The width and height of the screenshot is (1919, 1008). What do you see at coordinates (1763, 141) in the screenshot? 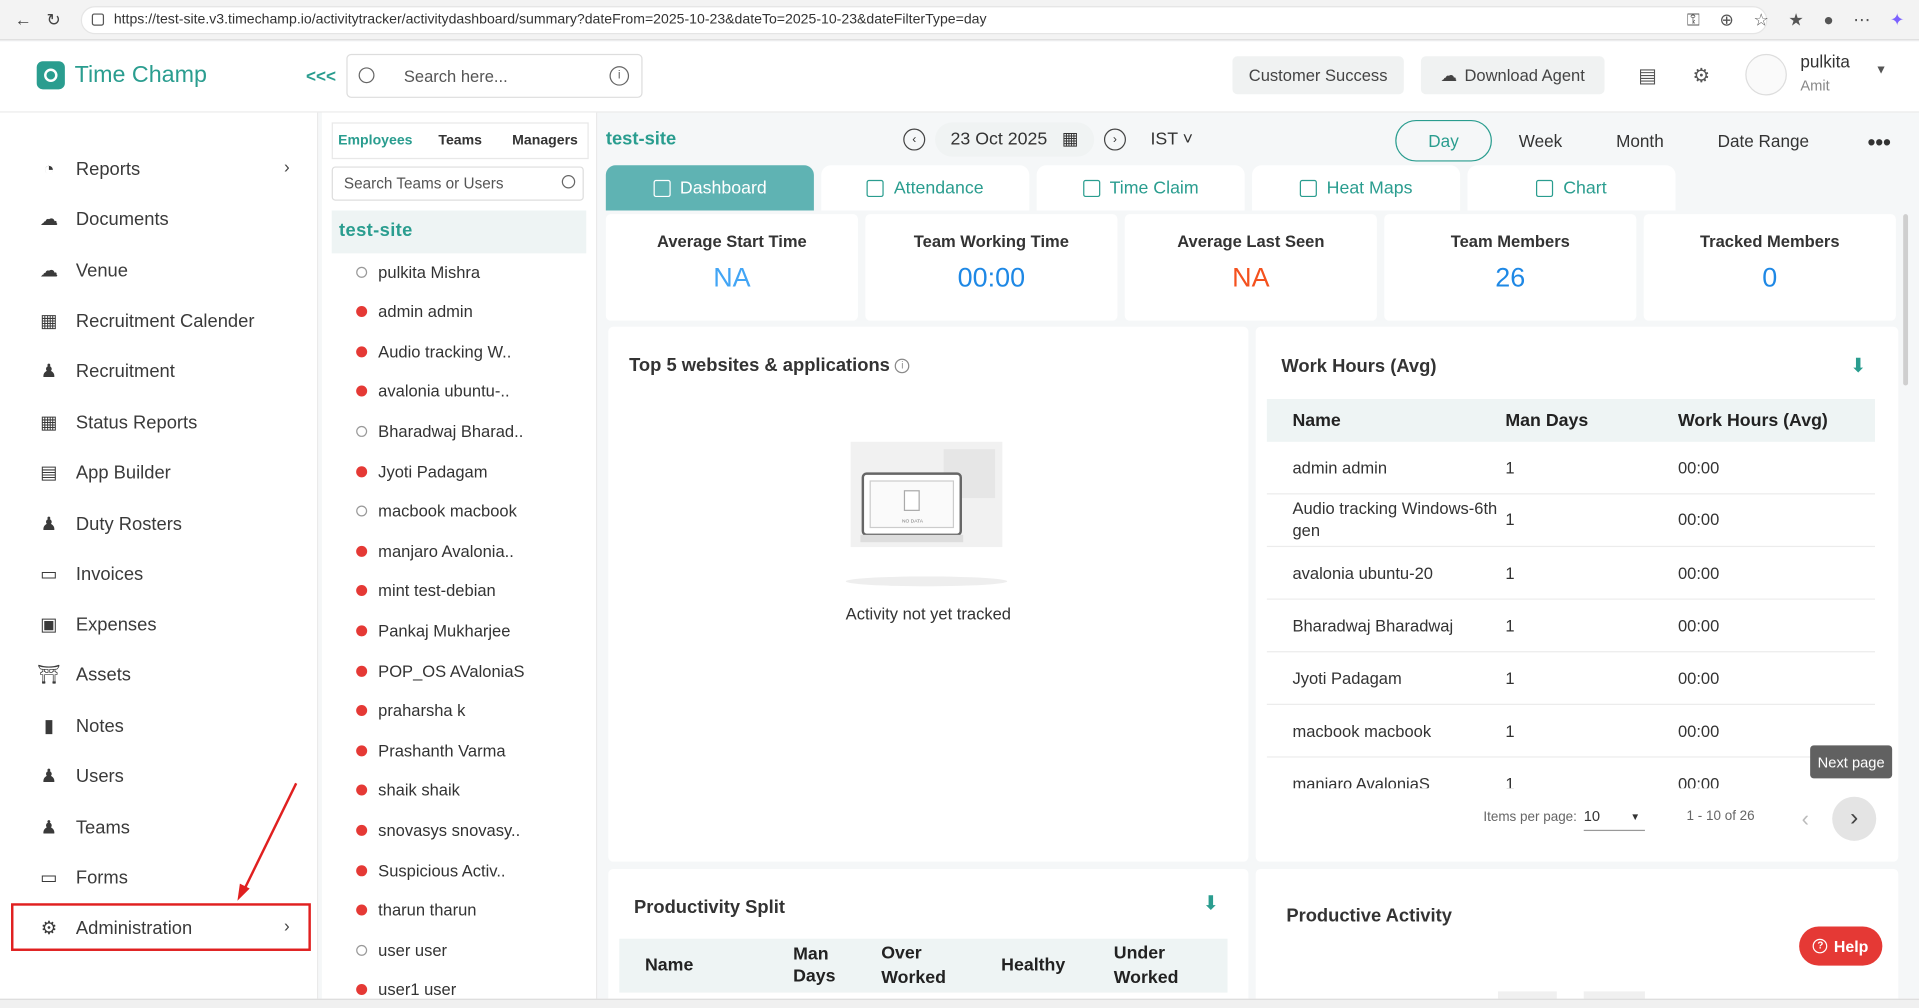
I see `range-date-range: Date Range` at bounding box center [1763, 141].